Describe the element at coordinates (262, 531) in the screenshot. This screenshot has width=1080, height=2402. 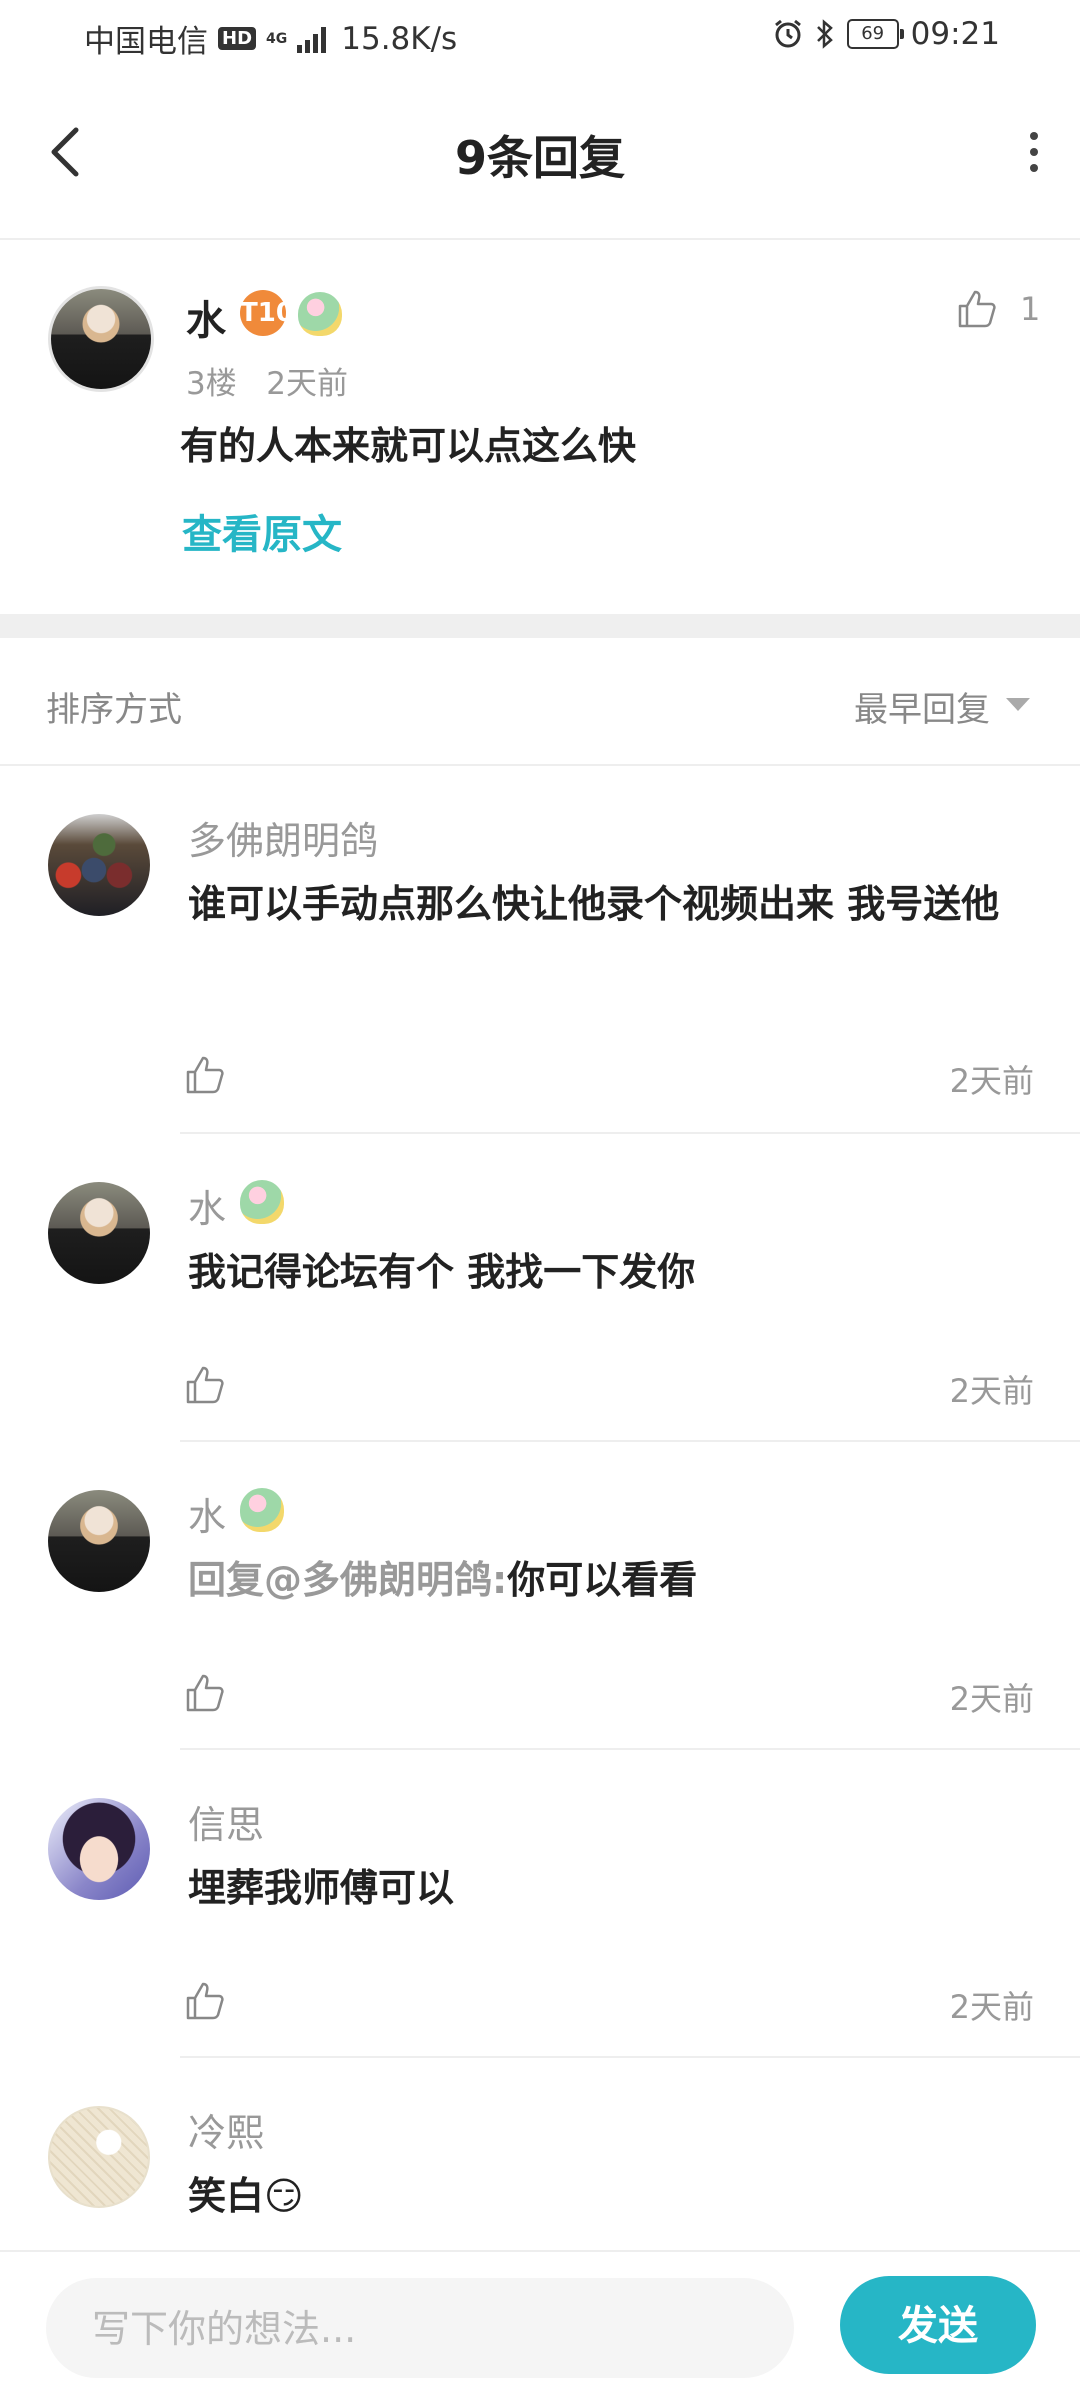
I see `view-original-link: 查看原文` at that location.